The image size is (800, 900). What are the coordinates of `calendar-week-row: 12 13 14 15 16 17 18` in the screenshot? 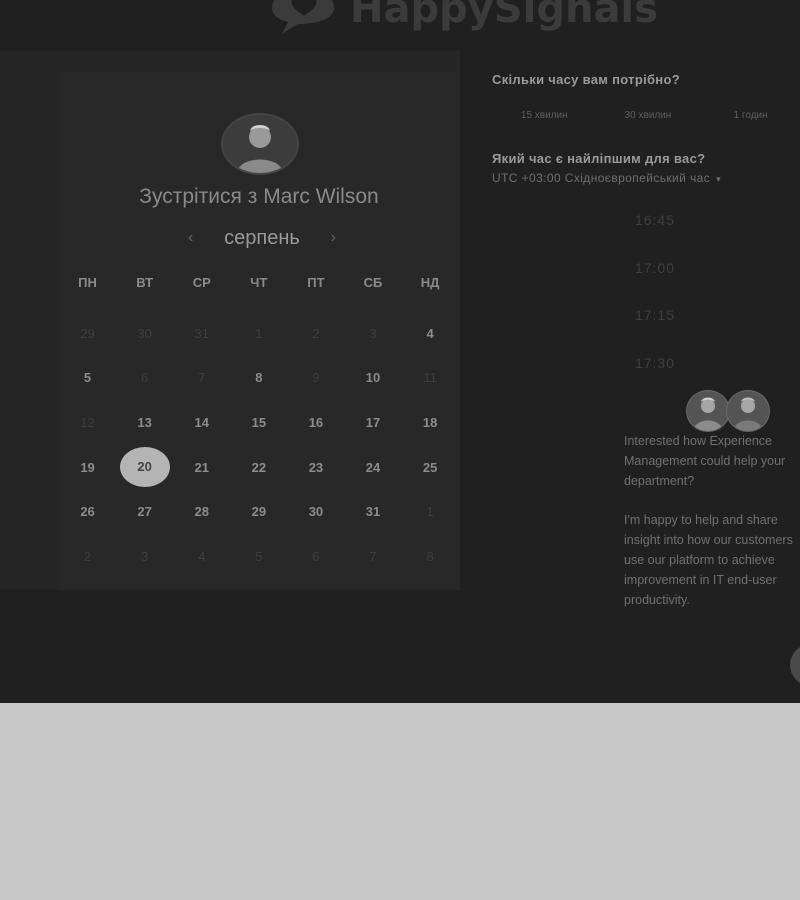 It's located at (259, 422).